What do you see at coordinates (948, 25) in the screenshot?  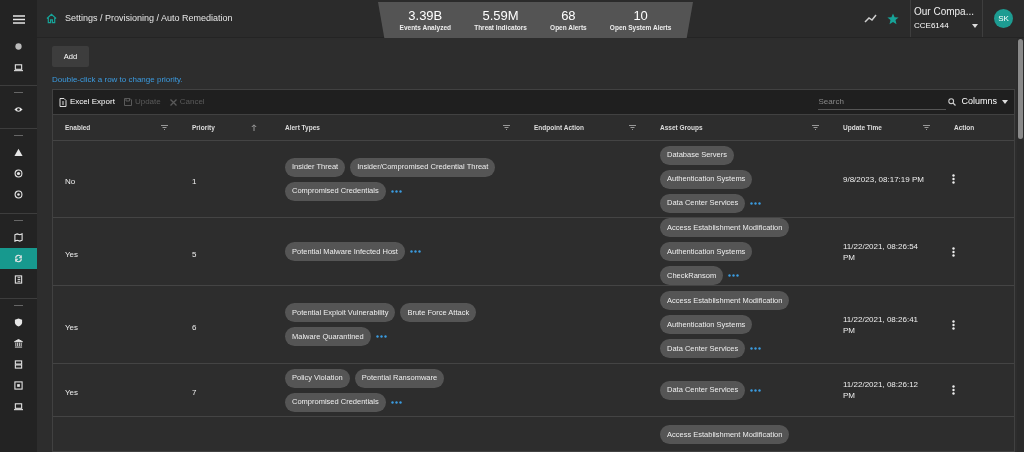 I see `account-dropdown: CCE6144` at bounding box center [948, 25].